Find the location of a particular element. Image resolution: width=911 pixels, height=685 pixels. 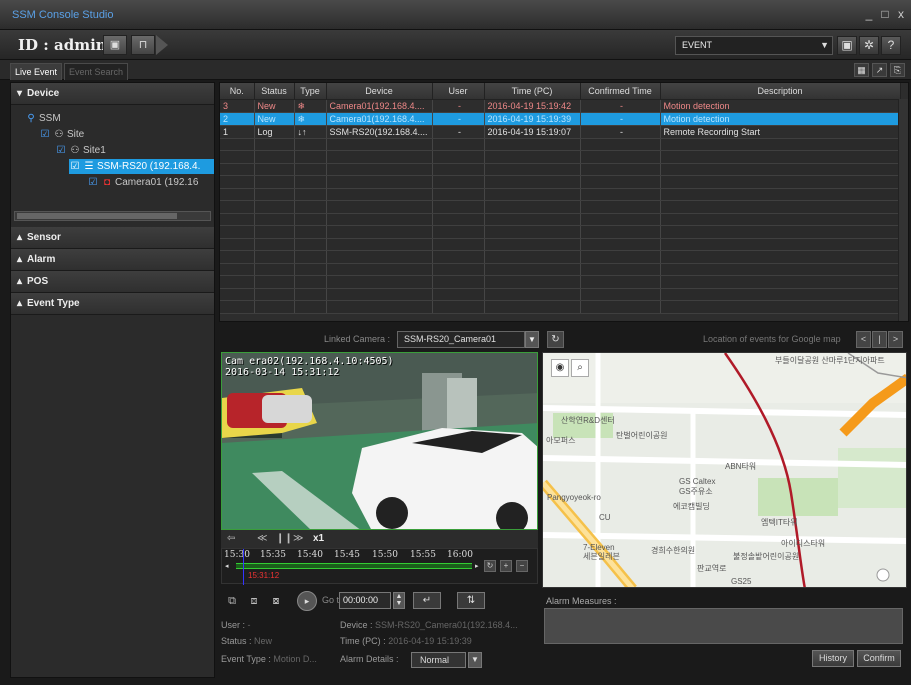

timeline-refresh-button: ↻ is located at coordinates (490, 566).